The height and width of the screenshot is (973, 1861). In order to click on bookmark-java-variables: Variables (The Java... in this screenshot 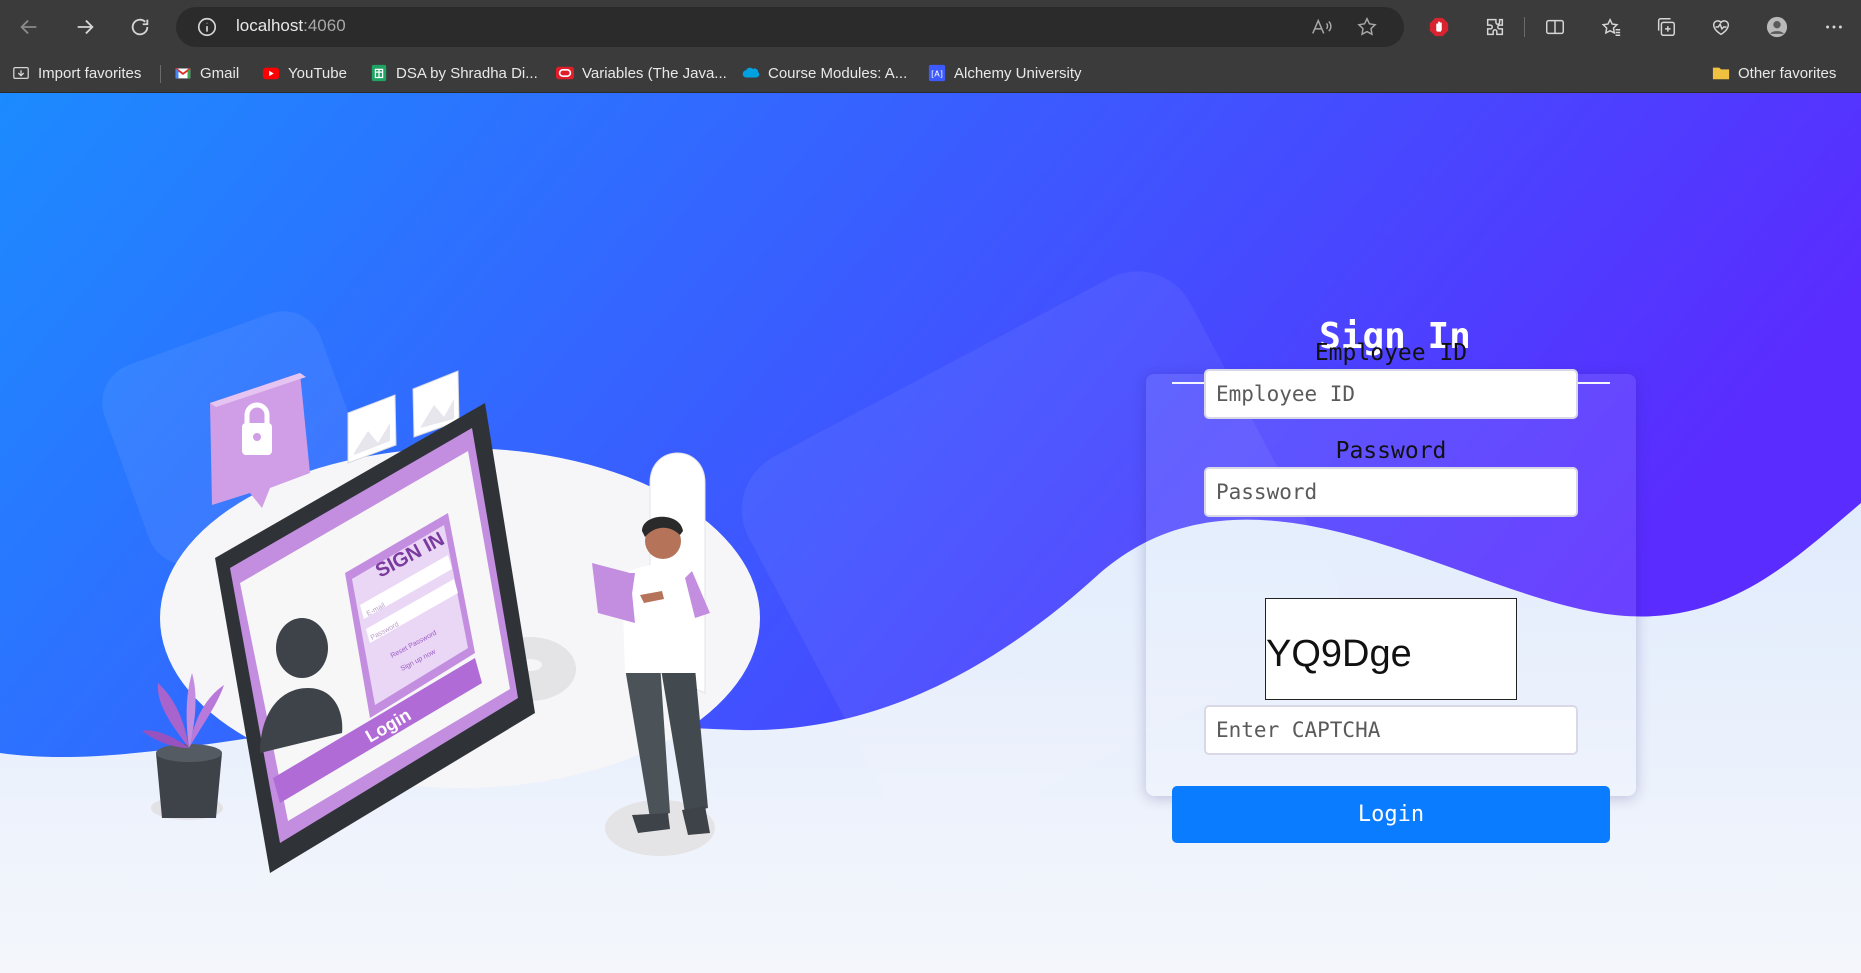, I will do `click(641, 73)`.